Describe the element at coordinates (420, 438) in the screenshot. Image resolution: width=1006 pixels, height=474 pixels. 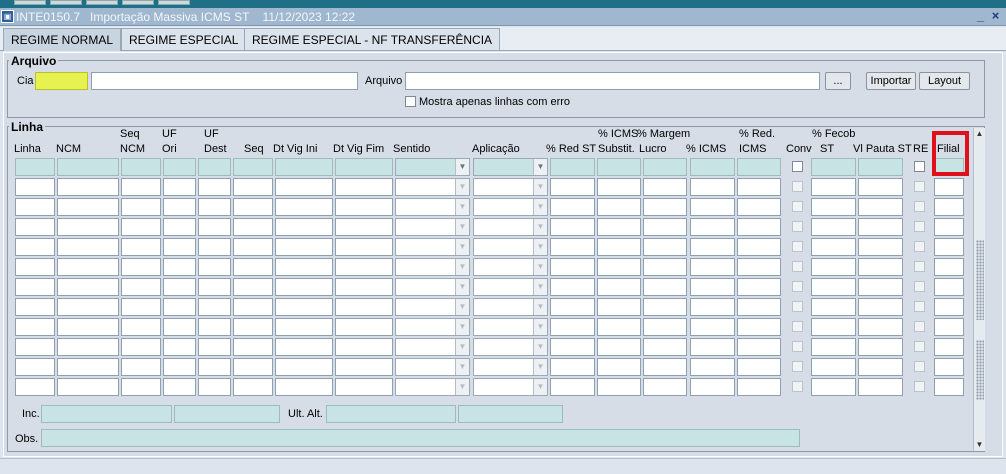
I see `obs-field` at that location.